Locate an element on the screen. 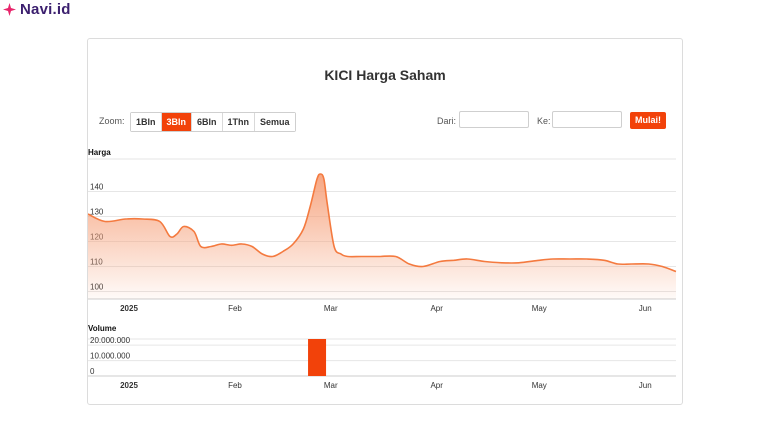 Image resolution: width=768 pixels, height=432 pixels. volume-x-tick-label: Feb is located at coordinates (235, 385).